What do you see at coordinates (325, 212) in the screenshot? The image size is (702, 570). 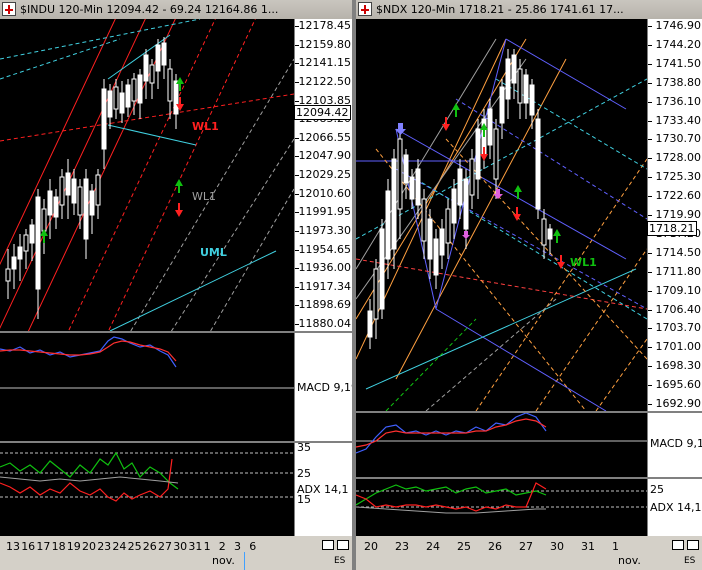 I see `price-tick: 11991.95` at bounding box center [325, 212].